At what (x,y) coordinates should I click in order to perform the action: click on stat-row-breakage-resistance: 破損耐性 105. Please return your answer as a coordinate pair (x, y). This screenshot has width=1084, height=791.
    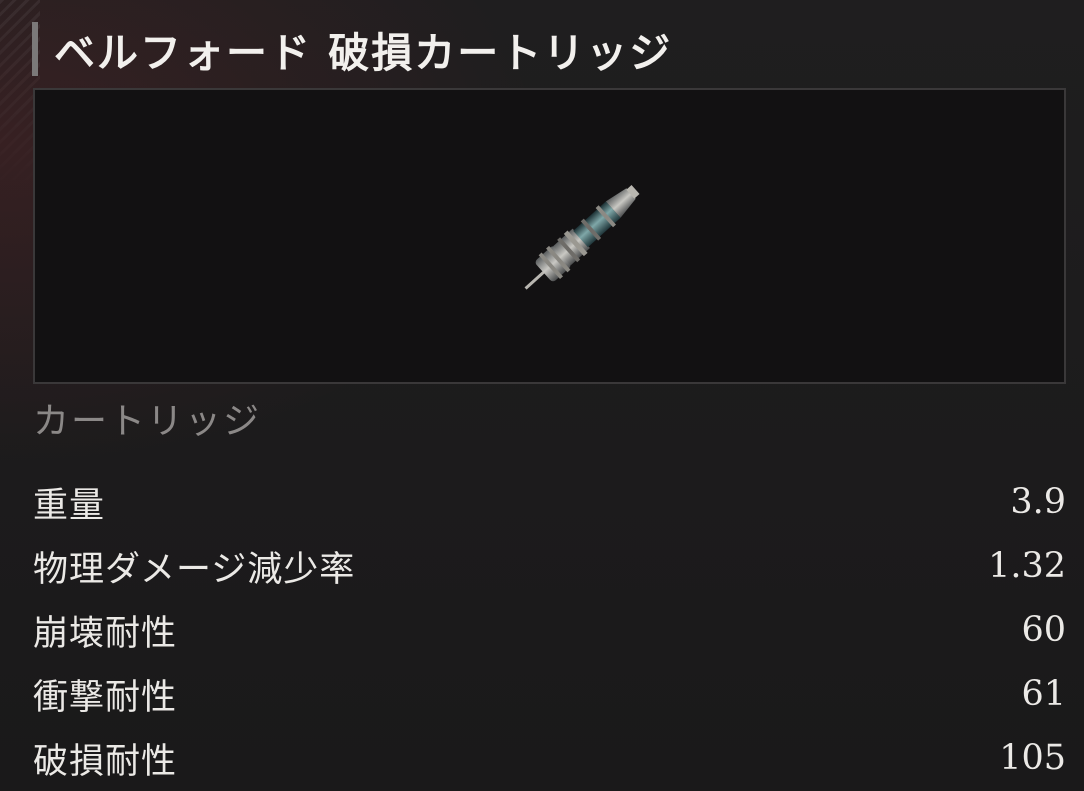
    Looking at the image, I should click on (549, 758).